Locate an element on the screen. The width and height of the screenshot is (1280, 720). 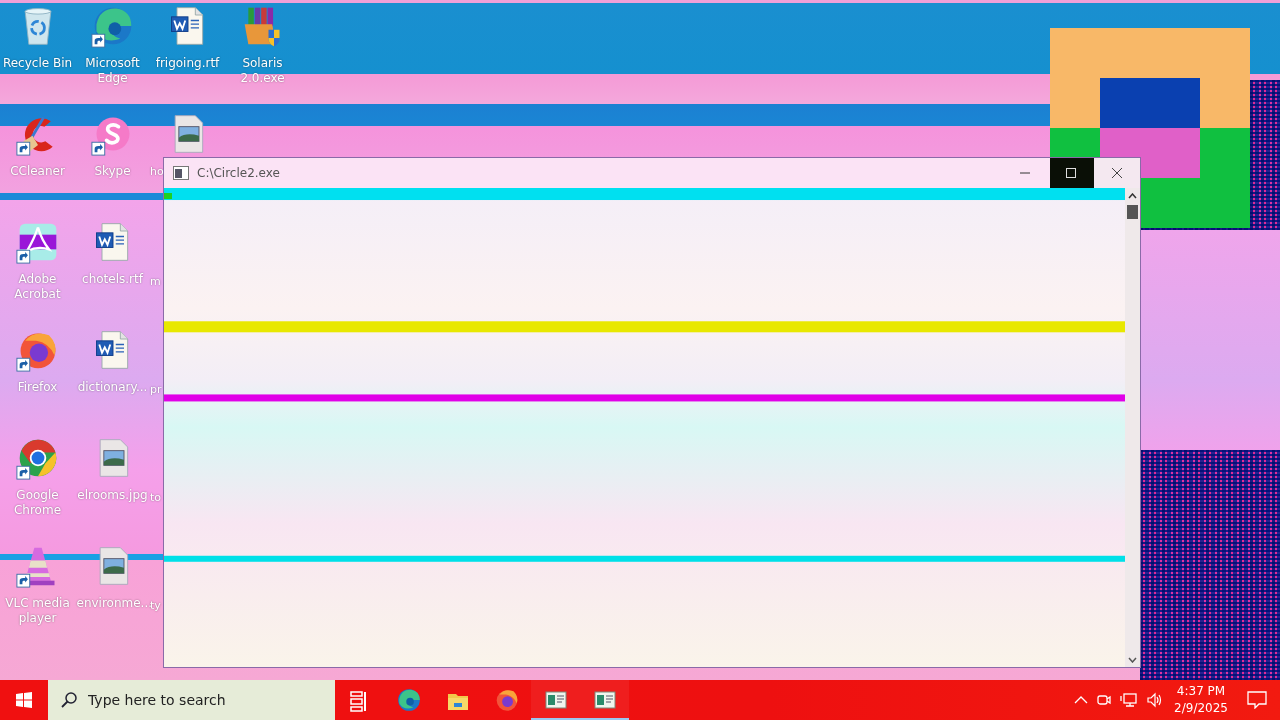
icon-label: to is located at coordinates (156, 497).